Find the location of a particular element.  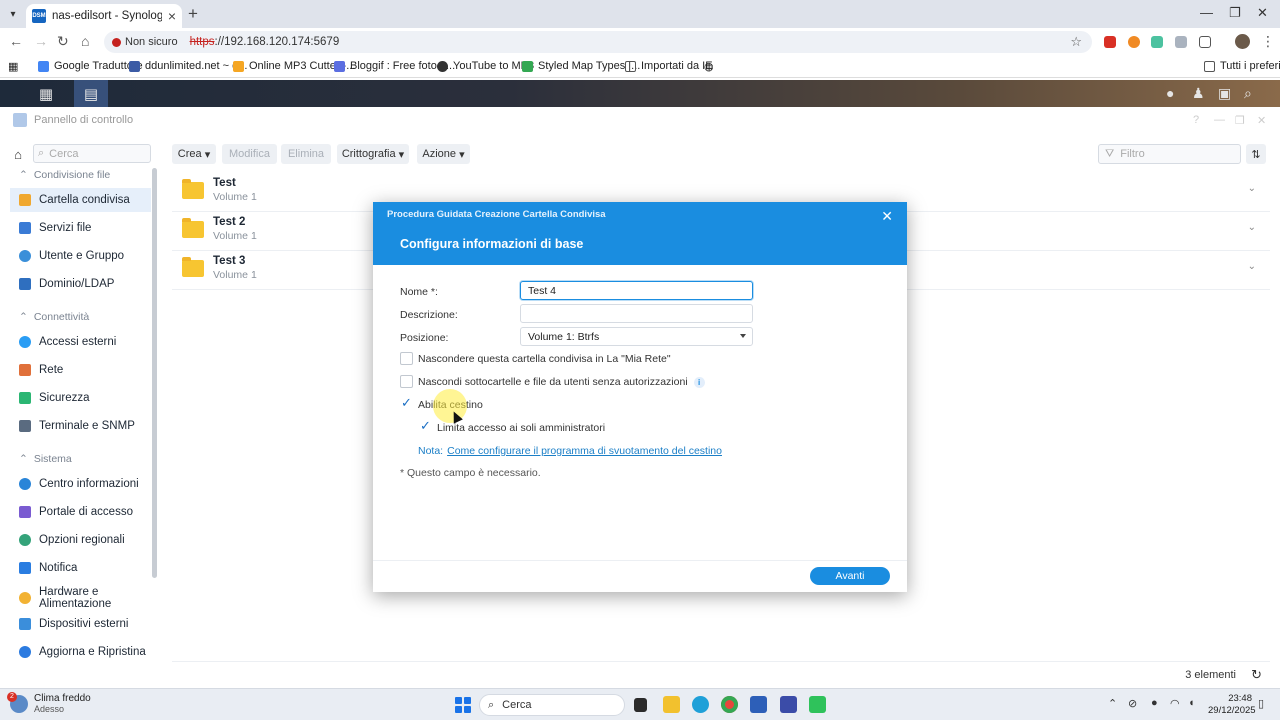

refresh-icon: ↻ is located at coordinates (1256, 675).